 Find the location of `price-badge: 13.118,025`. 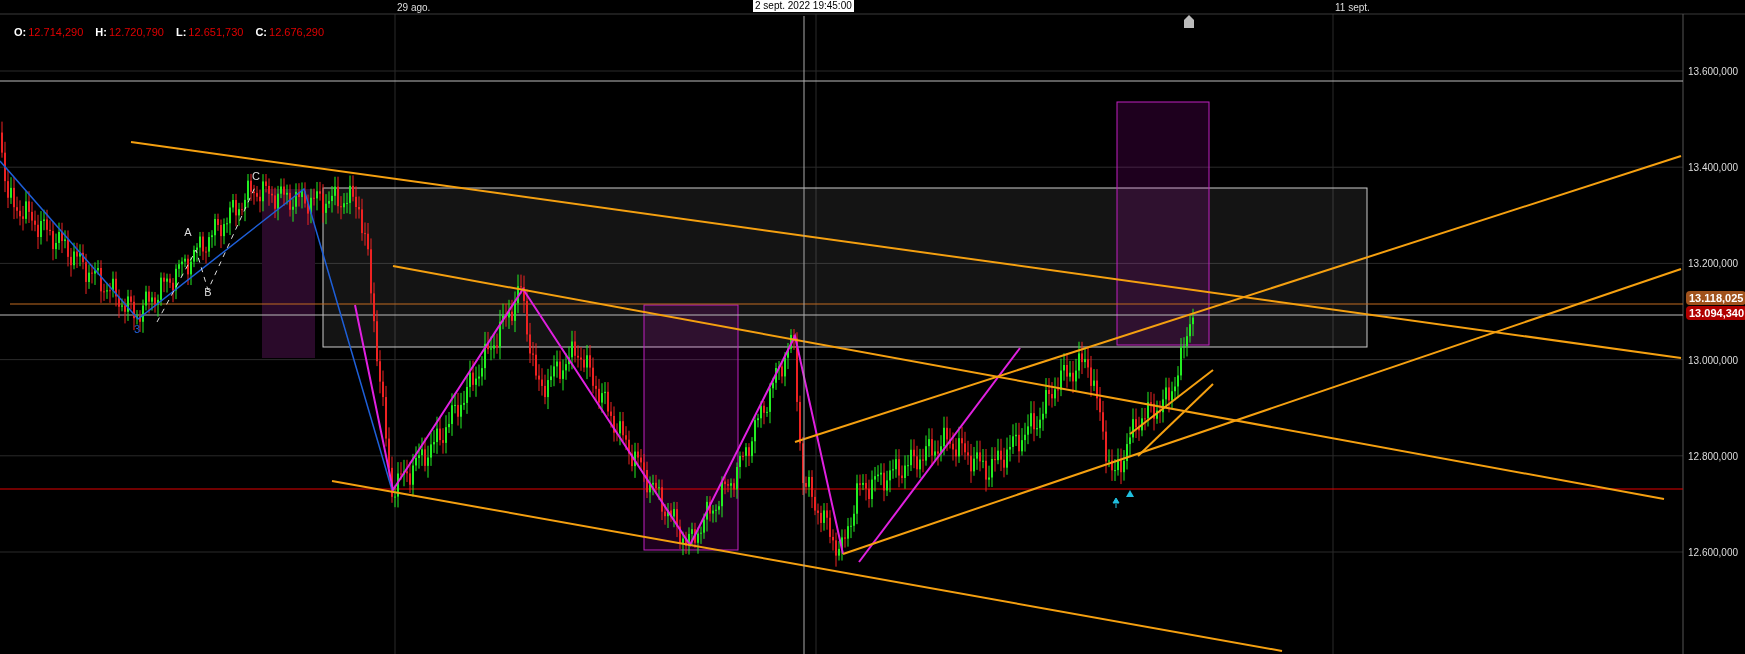

price-badge: 13.118,025 is located at coordinates (1715, 298).